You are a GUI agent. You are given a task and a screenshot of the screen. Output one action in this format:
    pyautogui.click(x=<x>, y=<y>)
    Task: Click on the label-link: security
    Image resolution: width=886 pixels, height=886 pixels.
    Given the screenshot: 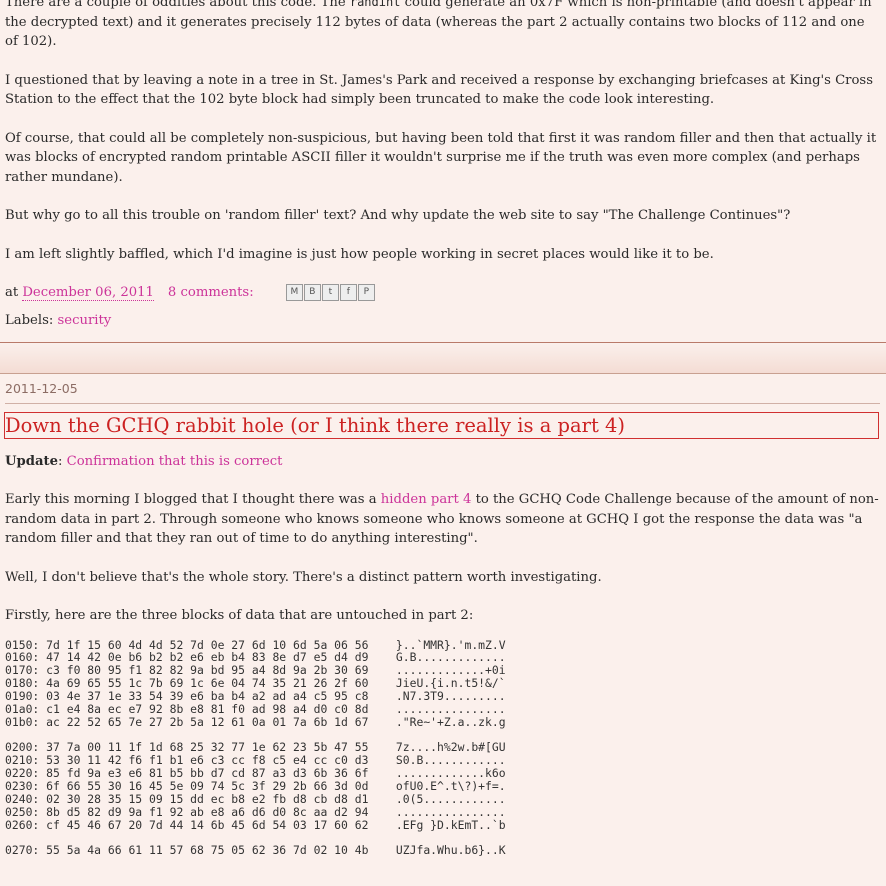 What is the action you would take?
    pyautogui.click(x=85, y=320)
    